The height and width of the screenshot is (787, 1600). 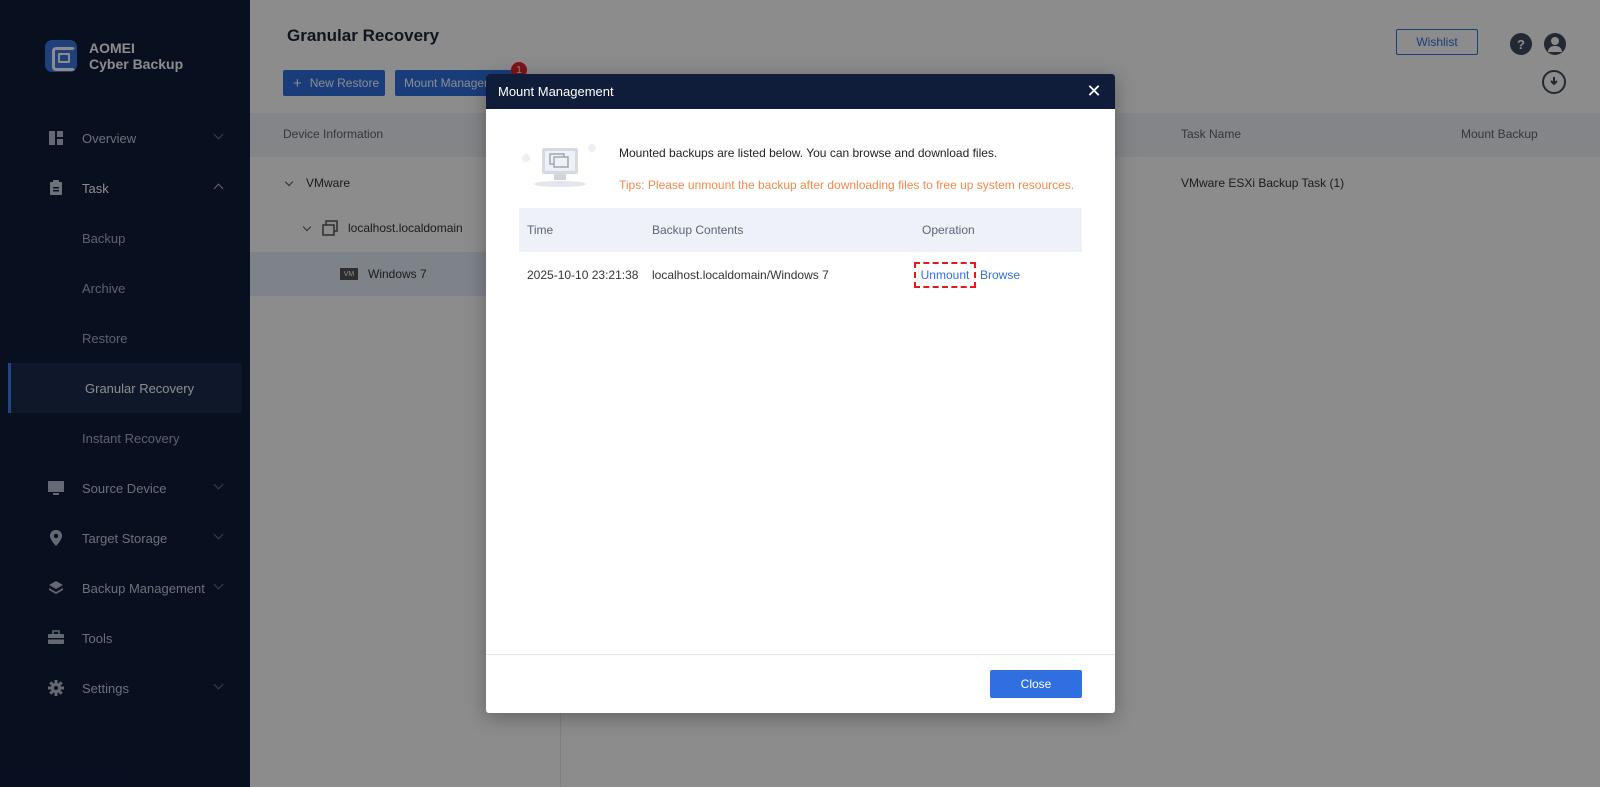 What do you see at coordinates (698, 230) in the screenshot?
I see `column-backup-contents: Backup Contents` at bounding box center [698, 230].